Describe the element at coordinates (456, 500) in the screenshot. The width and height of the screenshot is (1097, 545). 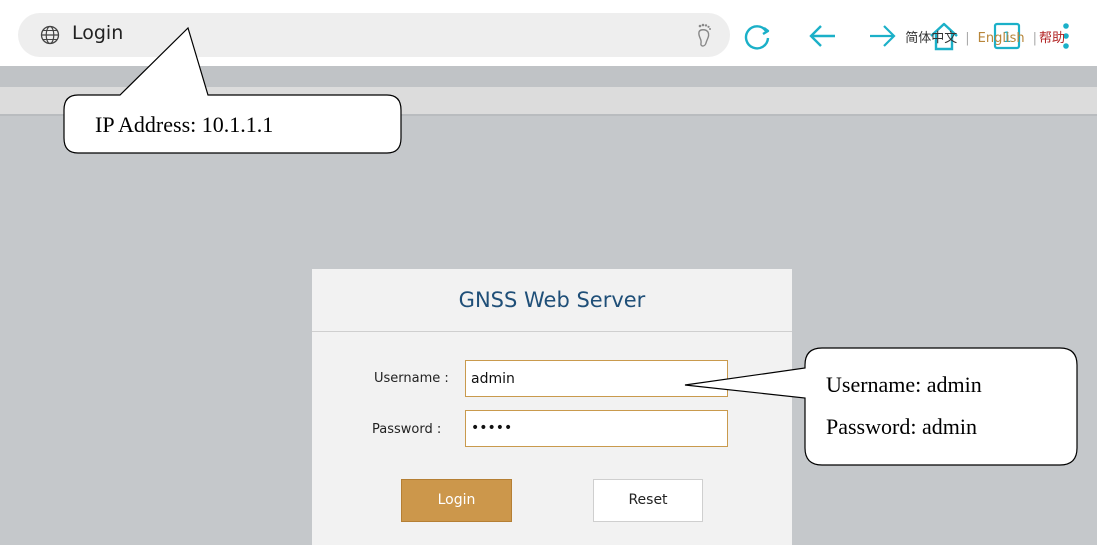
I see `login-button: Login` at that location.